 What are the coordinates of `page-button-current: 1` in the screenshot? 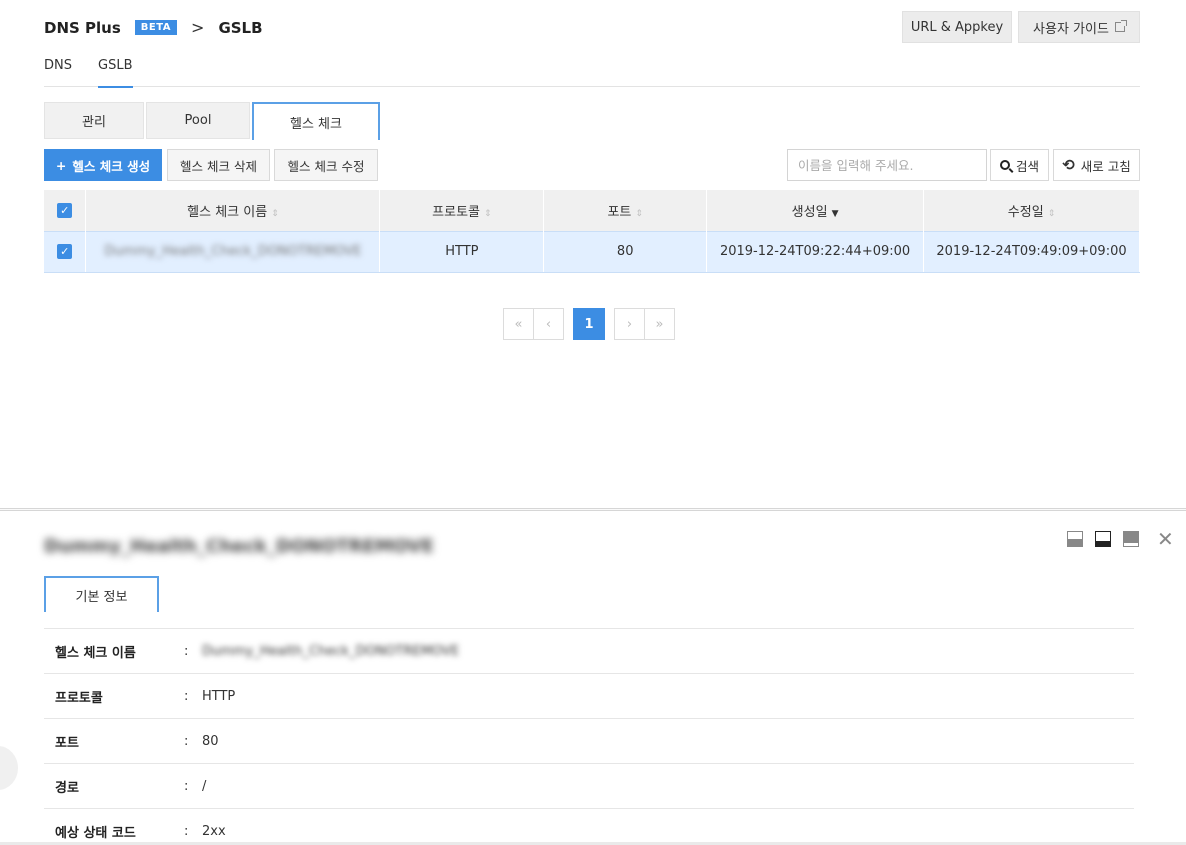 It's located at (589, 324).